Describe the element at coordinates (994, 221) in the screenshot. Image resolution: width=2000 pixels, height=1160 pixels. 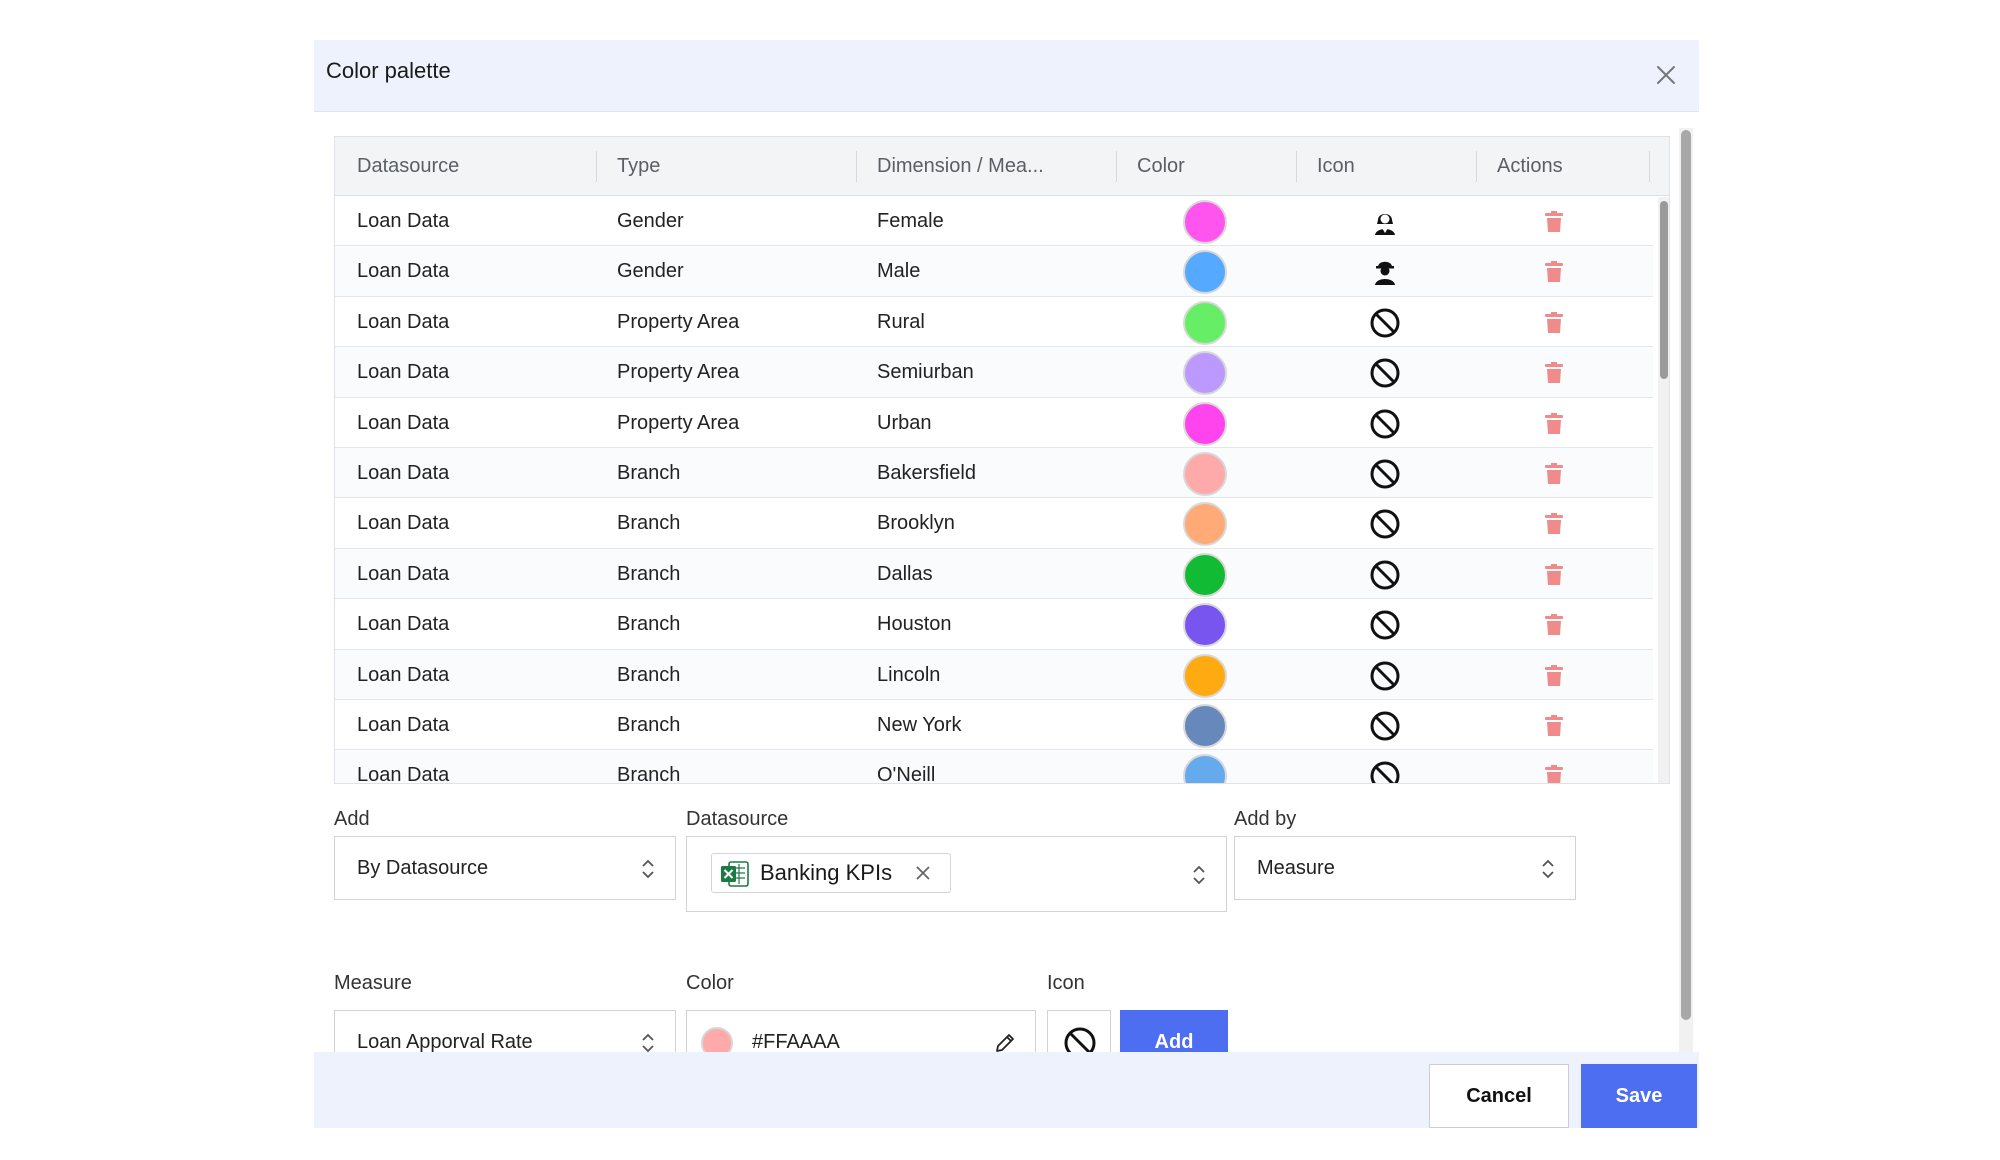
I see `table-row: Loan Data Gender Female` at that location.